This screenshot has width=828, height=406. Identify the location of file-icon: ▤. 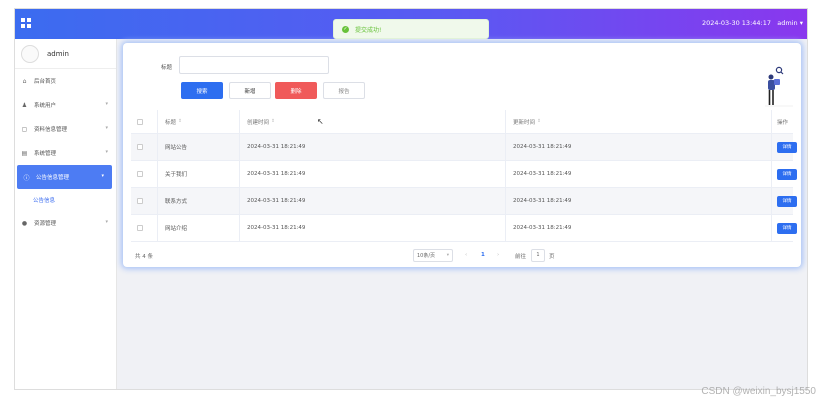
(24, 153).